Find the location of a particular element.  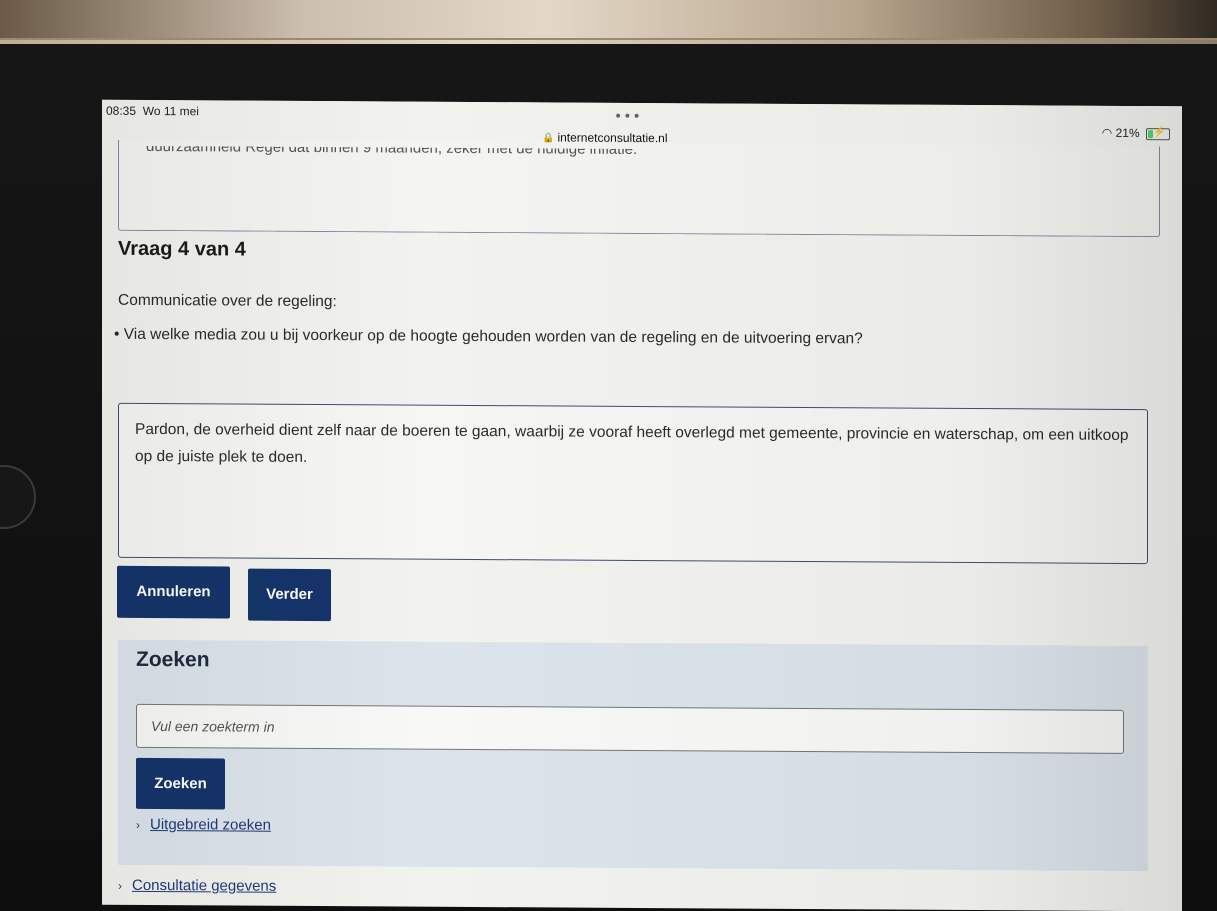

next-button: Verder is located at coordinates (289, 595).